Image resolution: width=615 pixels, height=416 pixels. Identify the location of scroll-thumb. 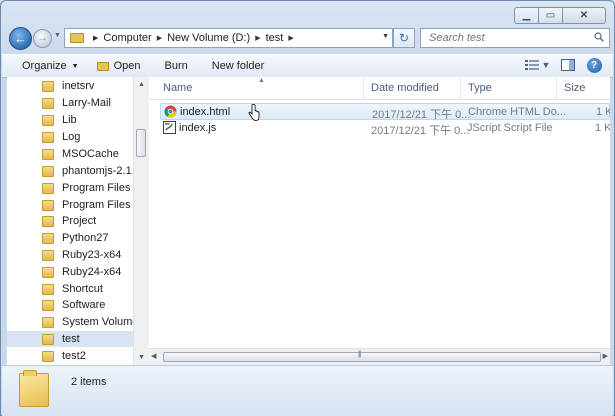
(141, 143).